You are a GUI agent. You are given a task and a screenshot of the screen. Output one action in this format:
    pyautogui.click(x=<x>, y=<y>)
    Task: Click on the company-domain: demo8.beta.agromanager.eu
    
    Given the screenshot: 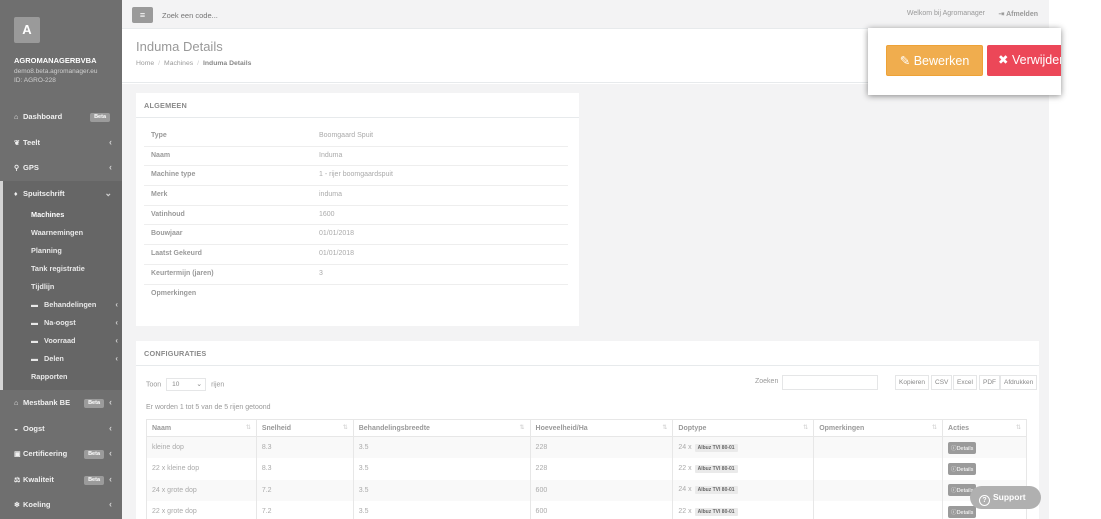 What is the action you would take?
    pyautogui.click(x=56, y=71)
    